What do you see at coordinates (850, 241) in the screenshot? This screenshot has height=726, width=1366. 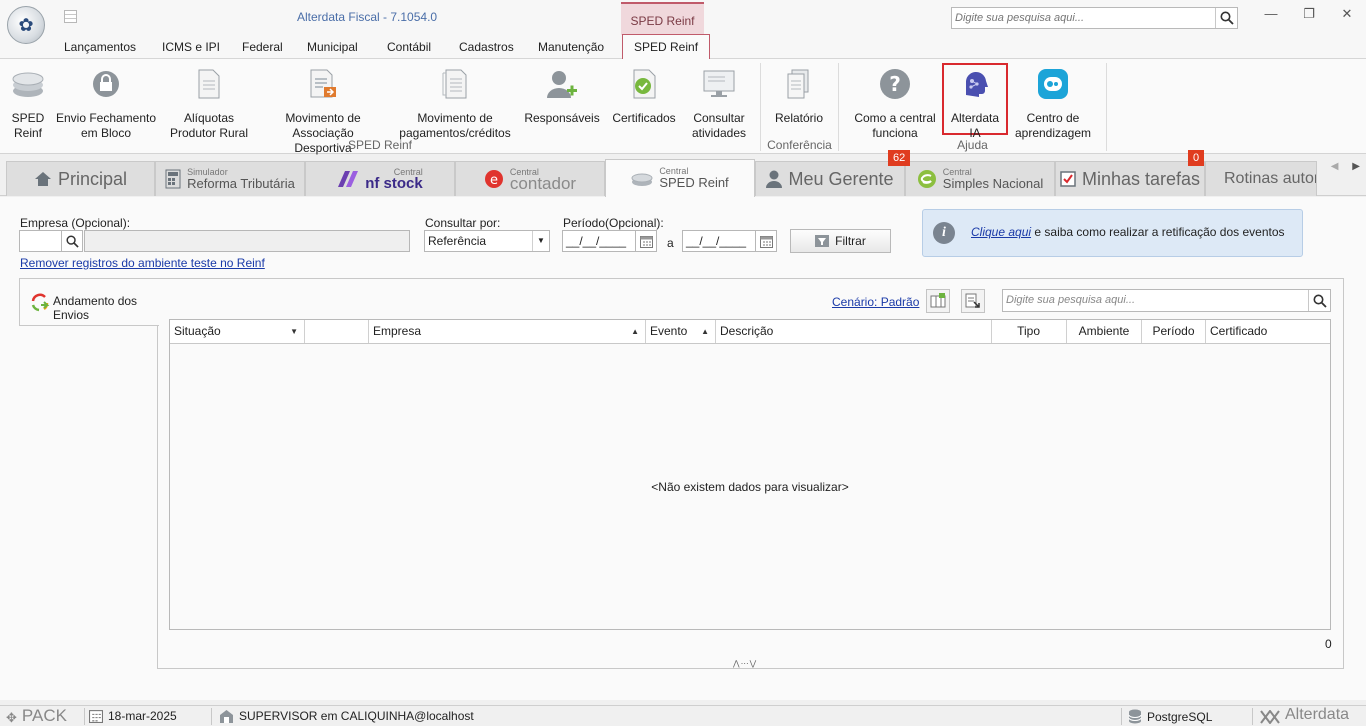 I see `filtrar-label: Filtrar` at bounding box center [850, 241].